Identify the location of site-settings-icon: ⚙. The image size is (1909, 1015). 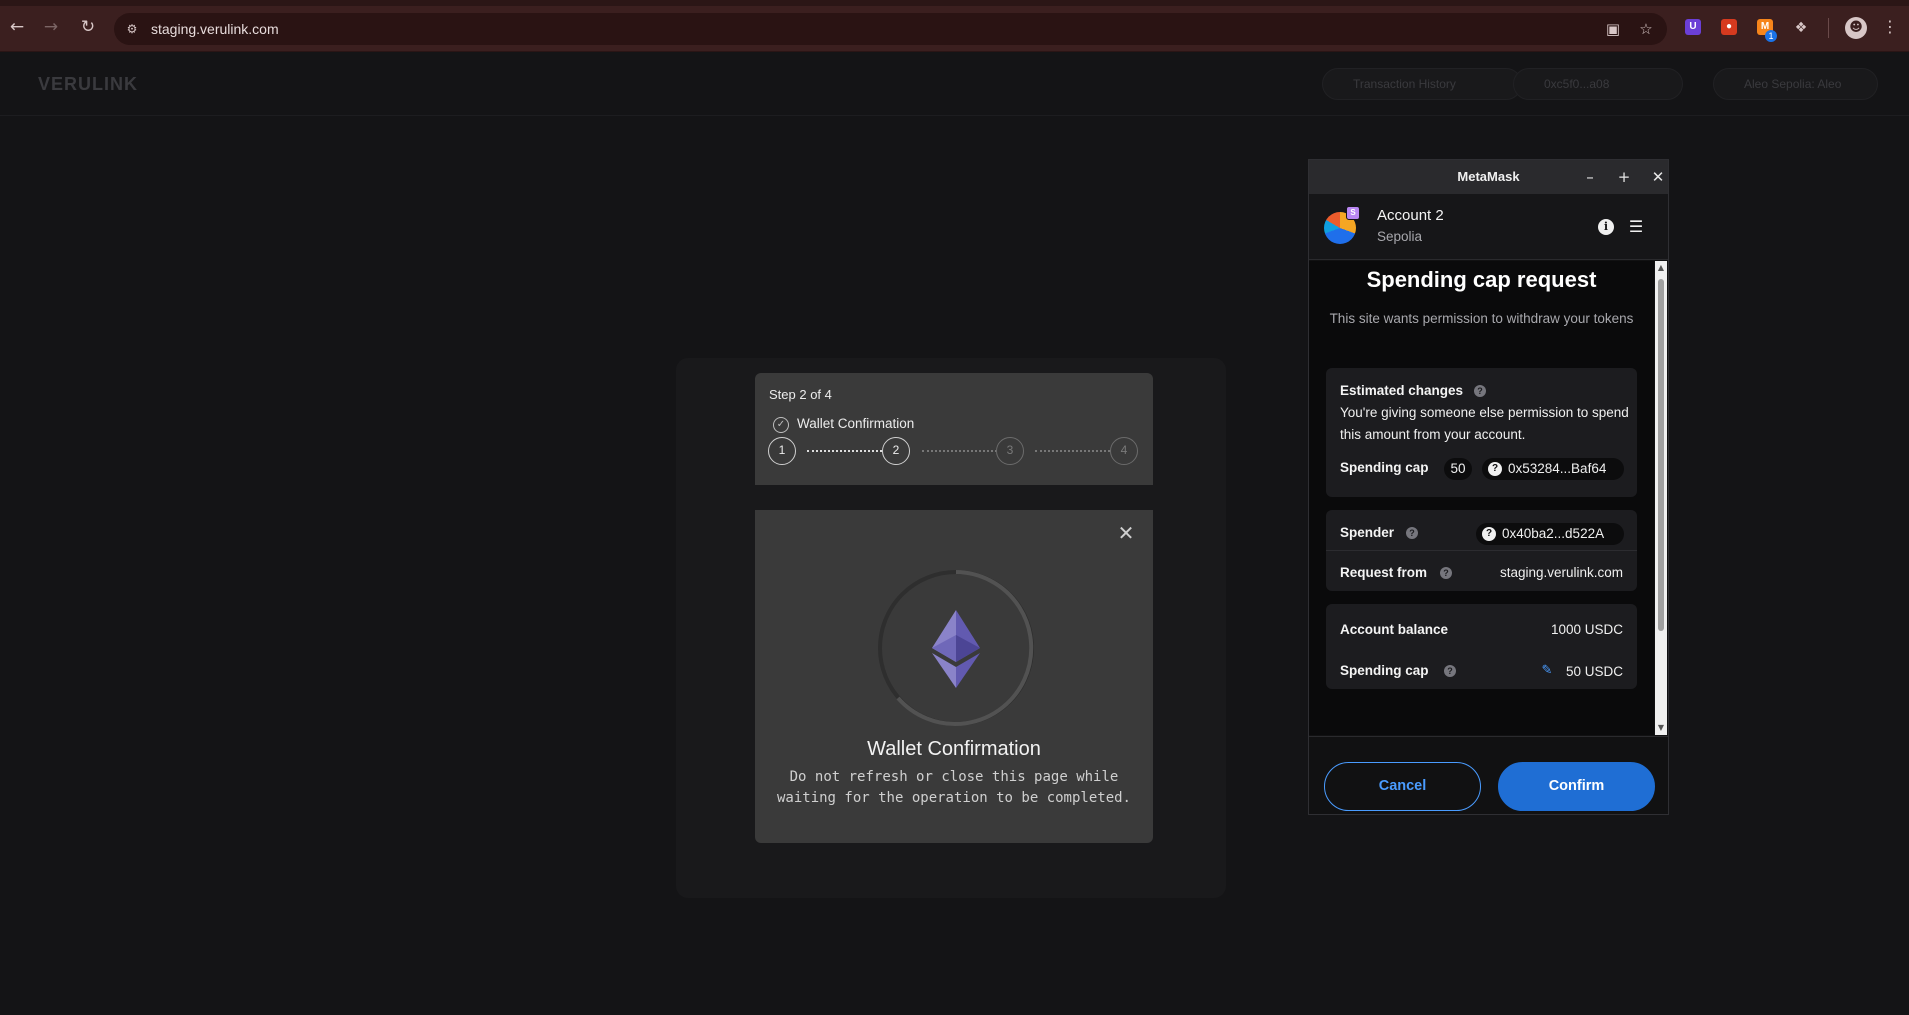
(132, 29).